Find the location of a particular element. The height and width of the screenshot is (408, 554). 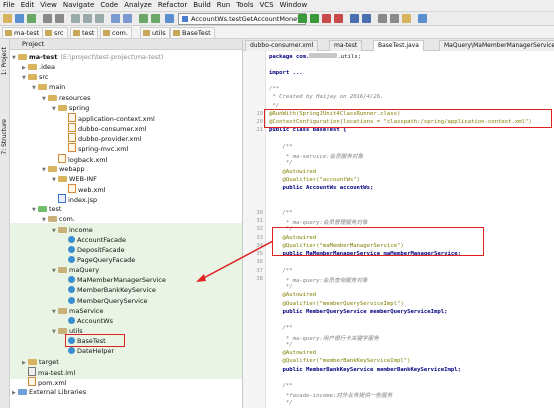

tree-item: ▼ webapp is located at coordinates (63, 169).